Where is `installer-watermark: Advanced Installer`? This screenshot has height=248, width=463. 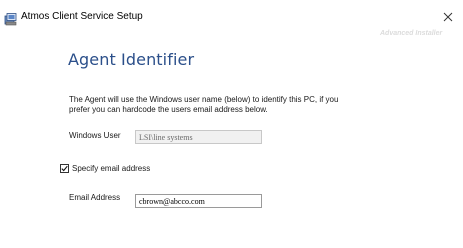 installer-watermark: Advanced Installer is located at coordinates (411, 33).